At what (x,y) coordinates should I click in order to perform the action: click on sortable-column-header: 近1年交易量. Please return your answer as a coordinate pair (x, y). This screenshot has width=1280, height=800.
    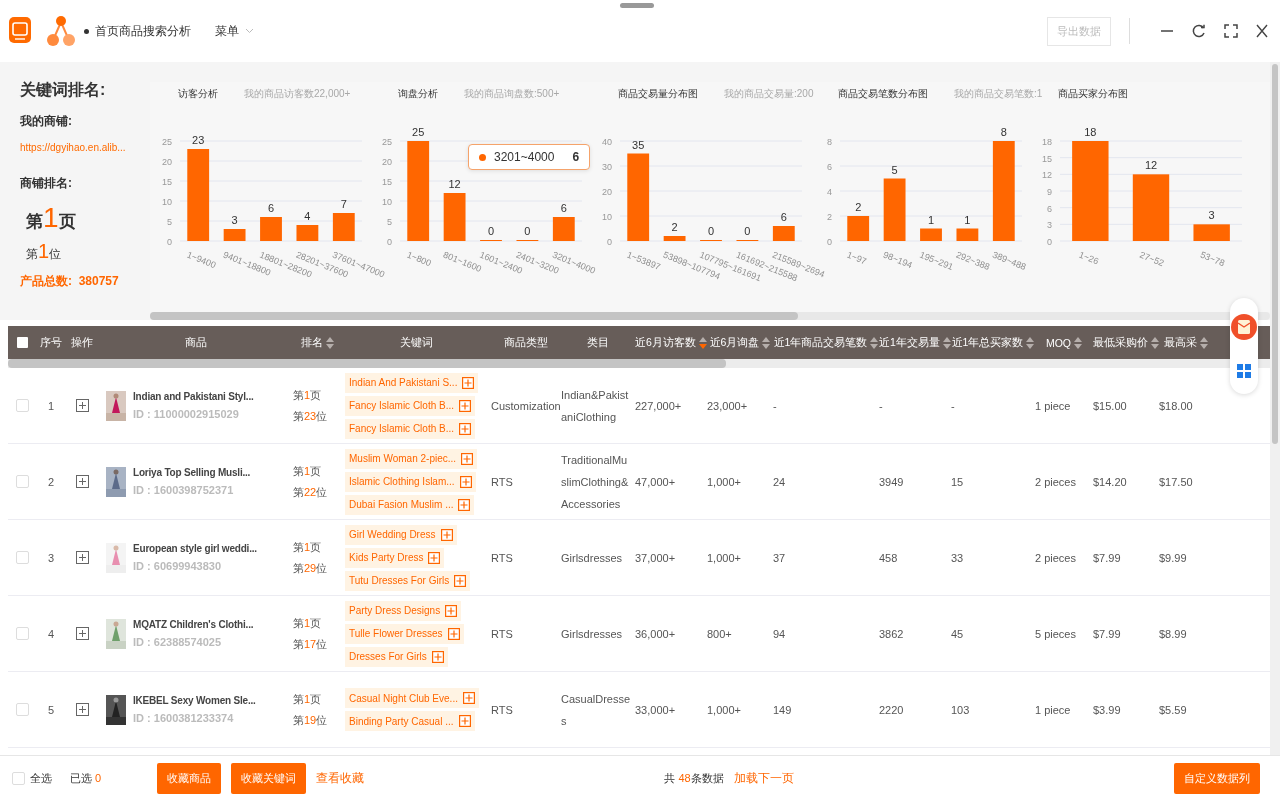
    Looking at the image, I should click on (915, 342).